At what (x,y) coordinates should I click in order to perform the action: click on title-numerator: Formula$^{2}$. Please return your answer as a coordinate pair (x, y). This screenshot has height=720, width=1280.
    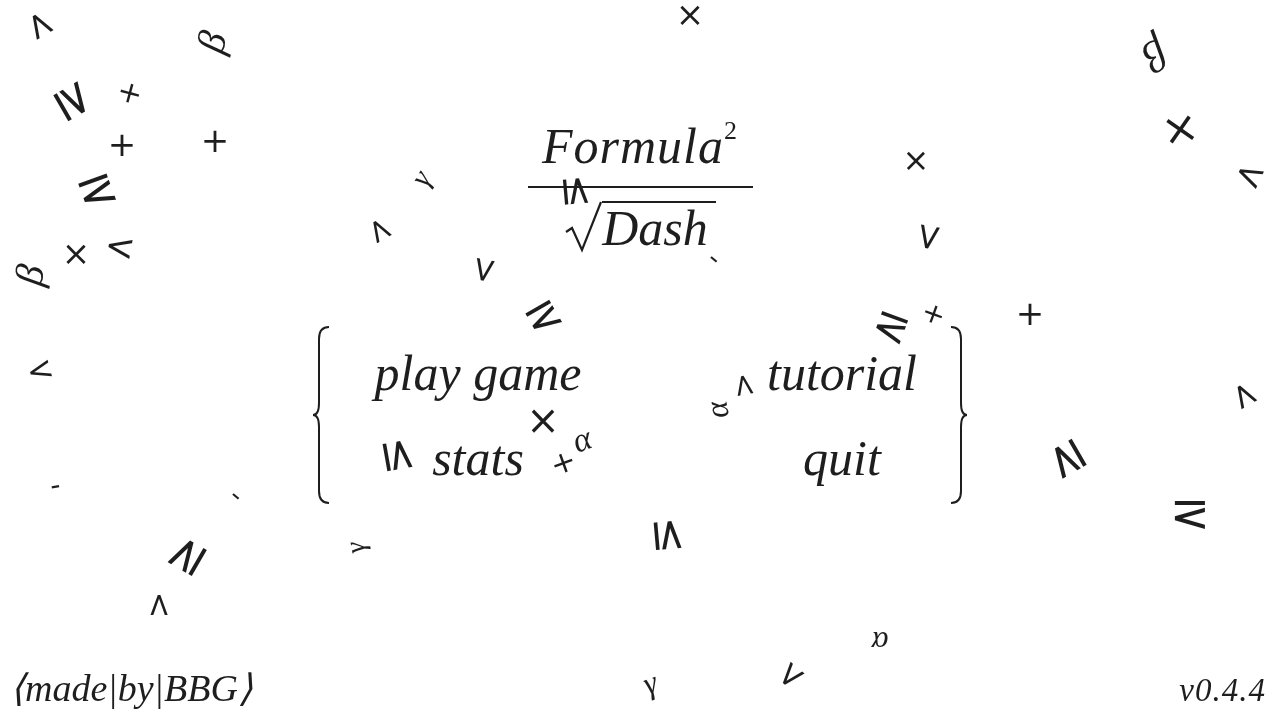
    Looking at the image, I should click on (640, 146).